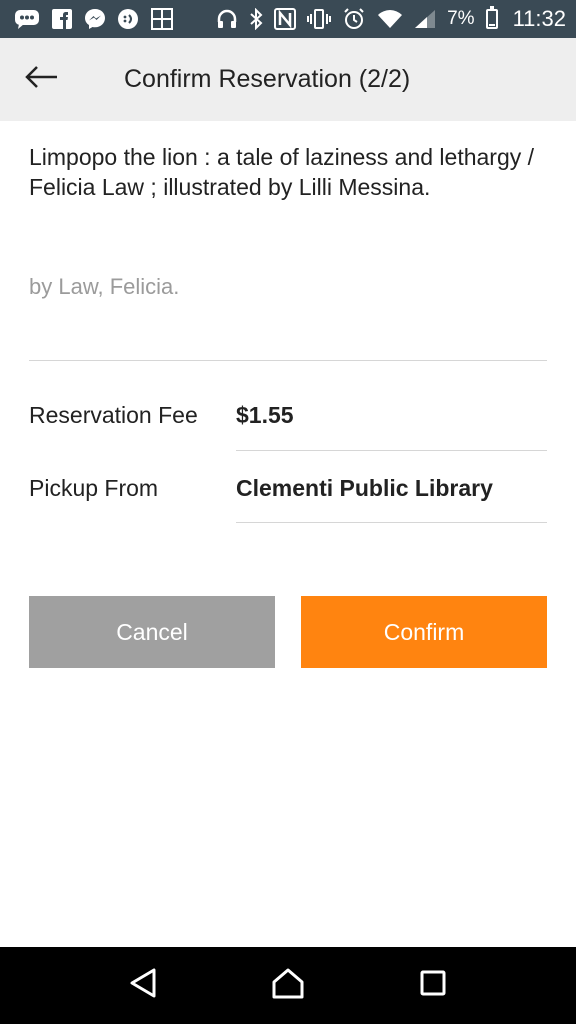  I want to click on vibrate-icon, so click(319, 19).